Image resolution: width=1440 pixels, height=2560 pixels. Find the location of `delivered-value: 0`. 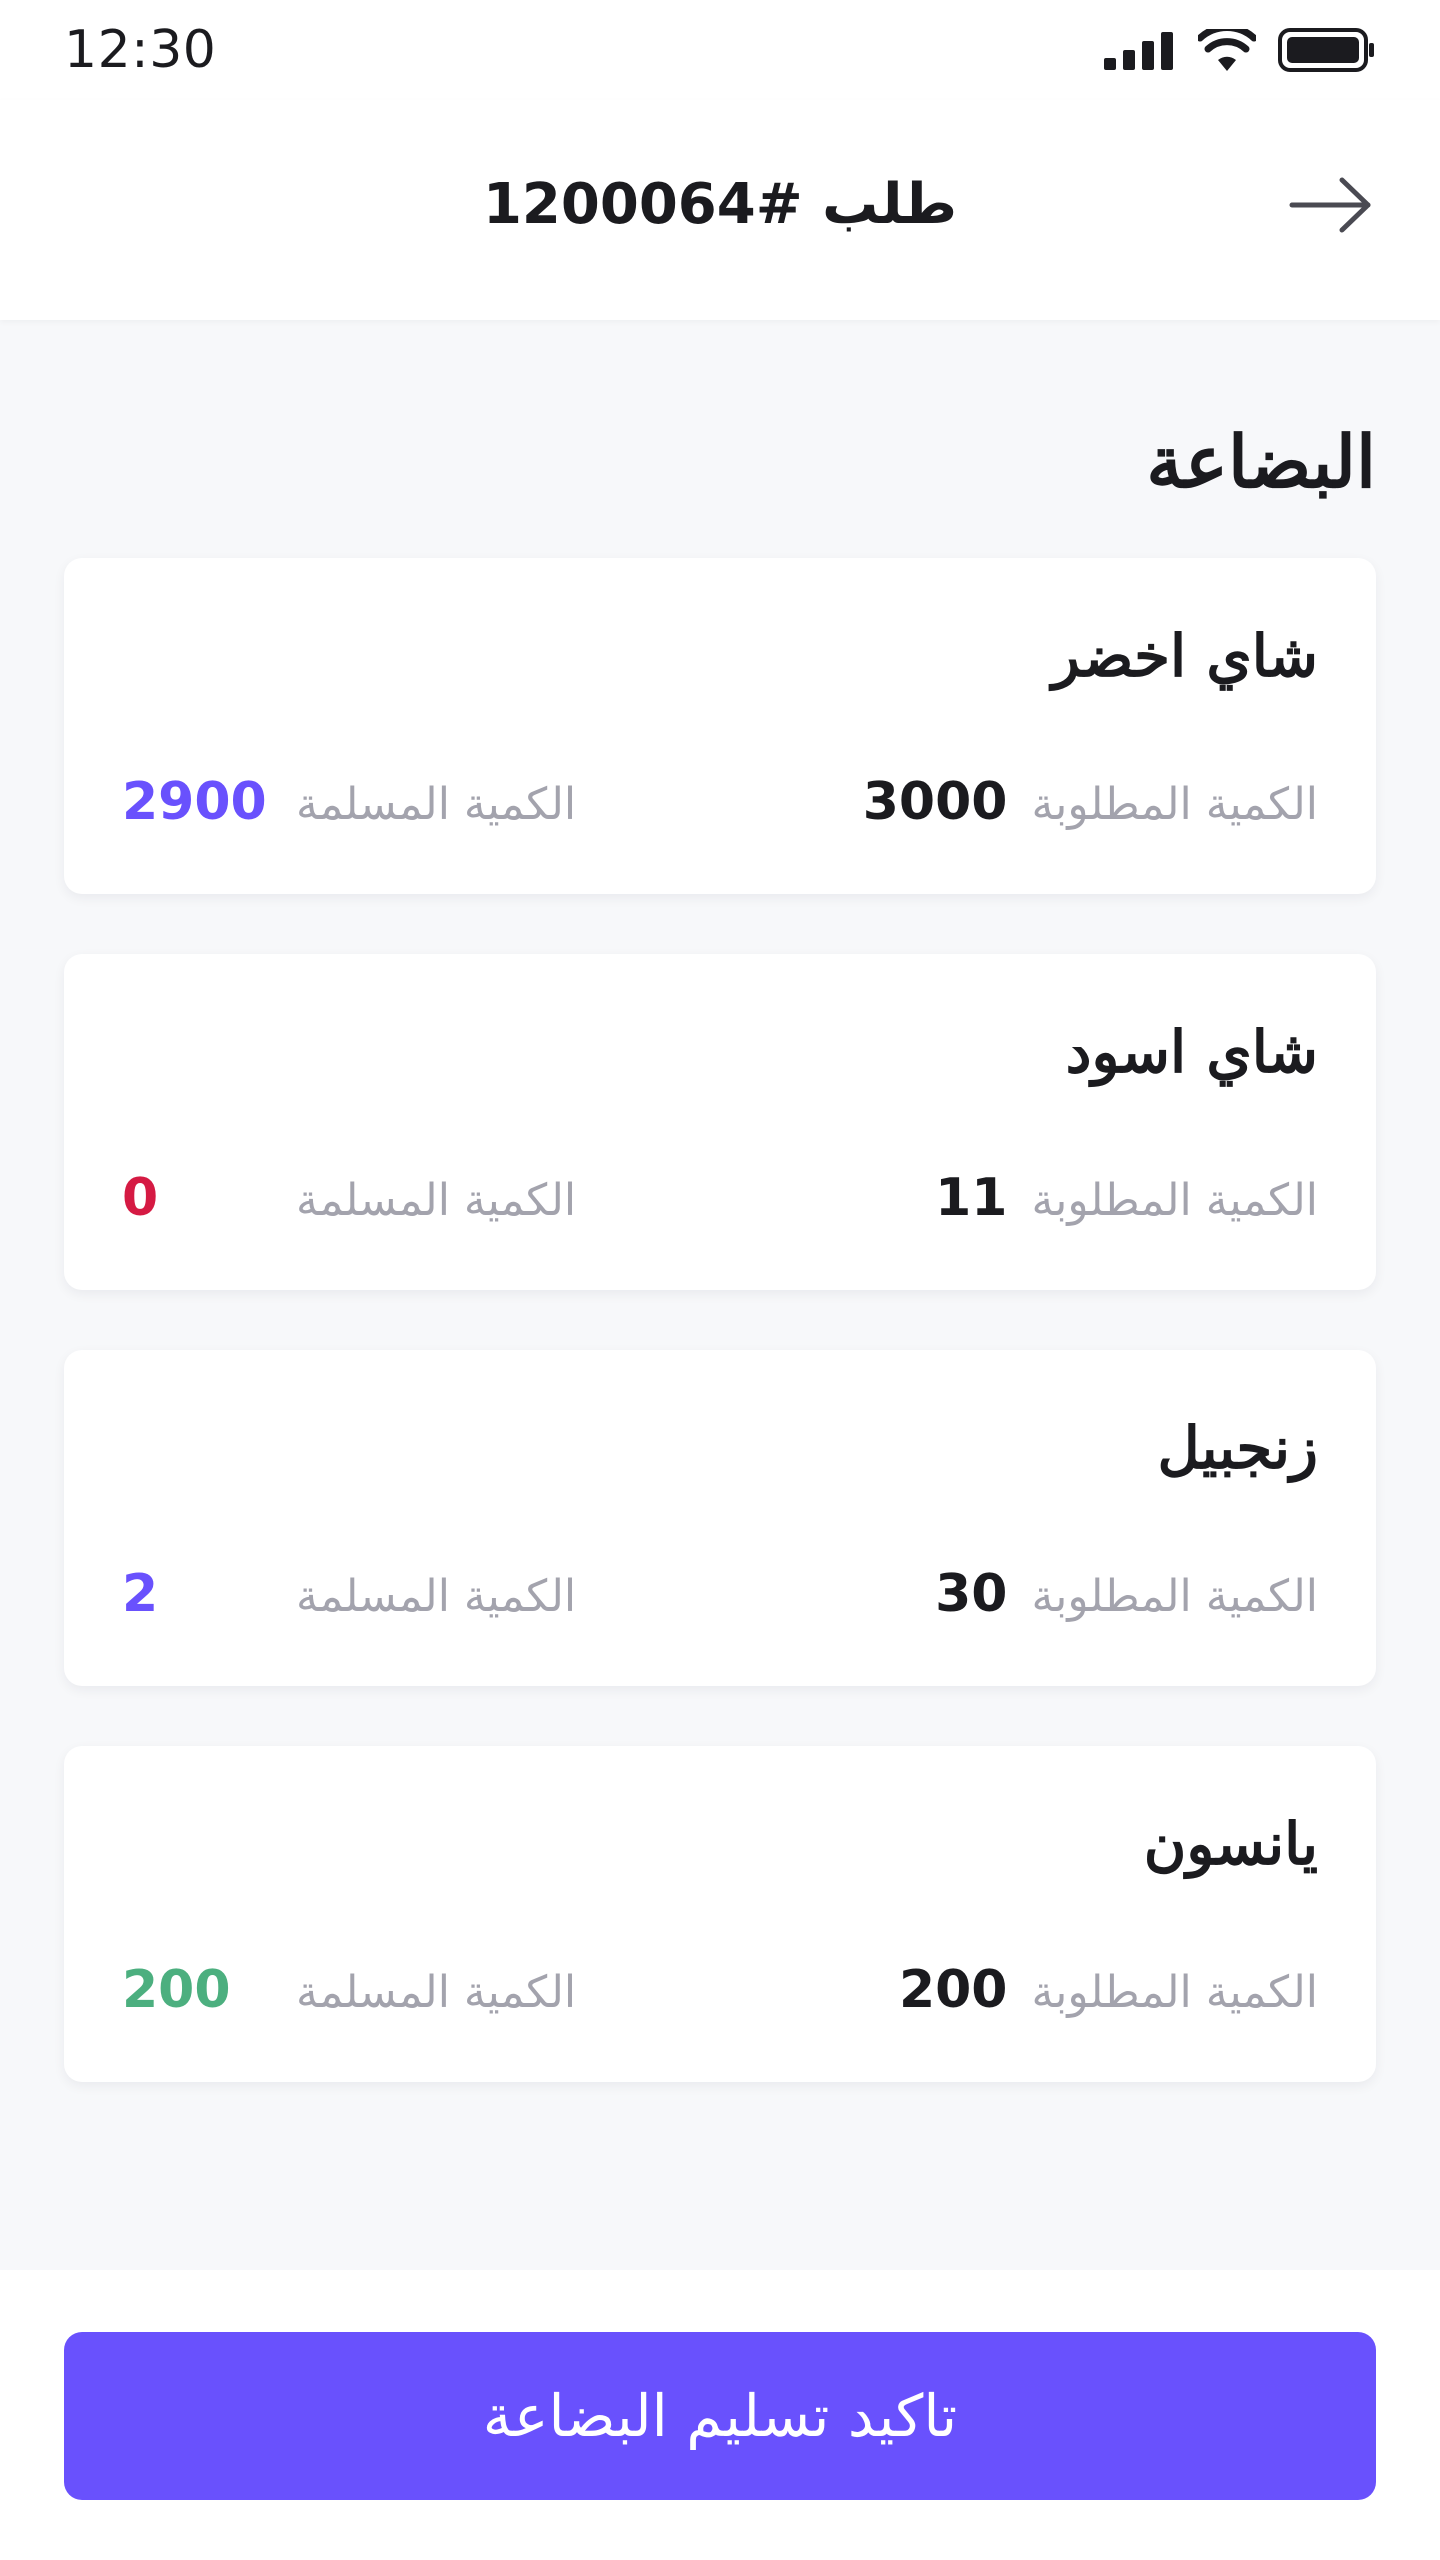

delivered-value: 0 is located at coordinates (140, 1198).